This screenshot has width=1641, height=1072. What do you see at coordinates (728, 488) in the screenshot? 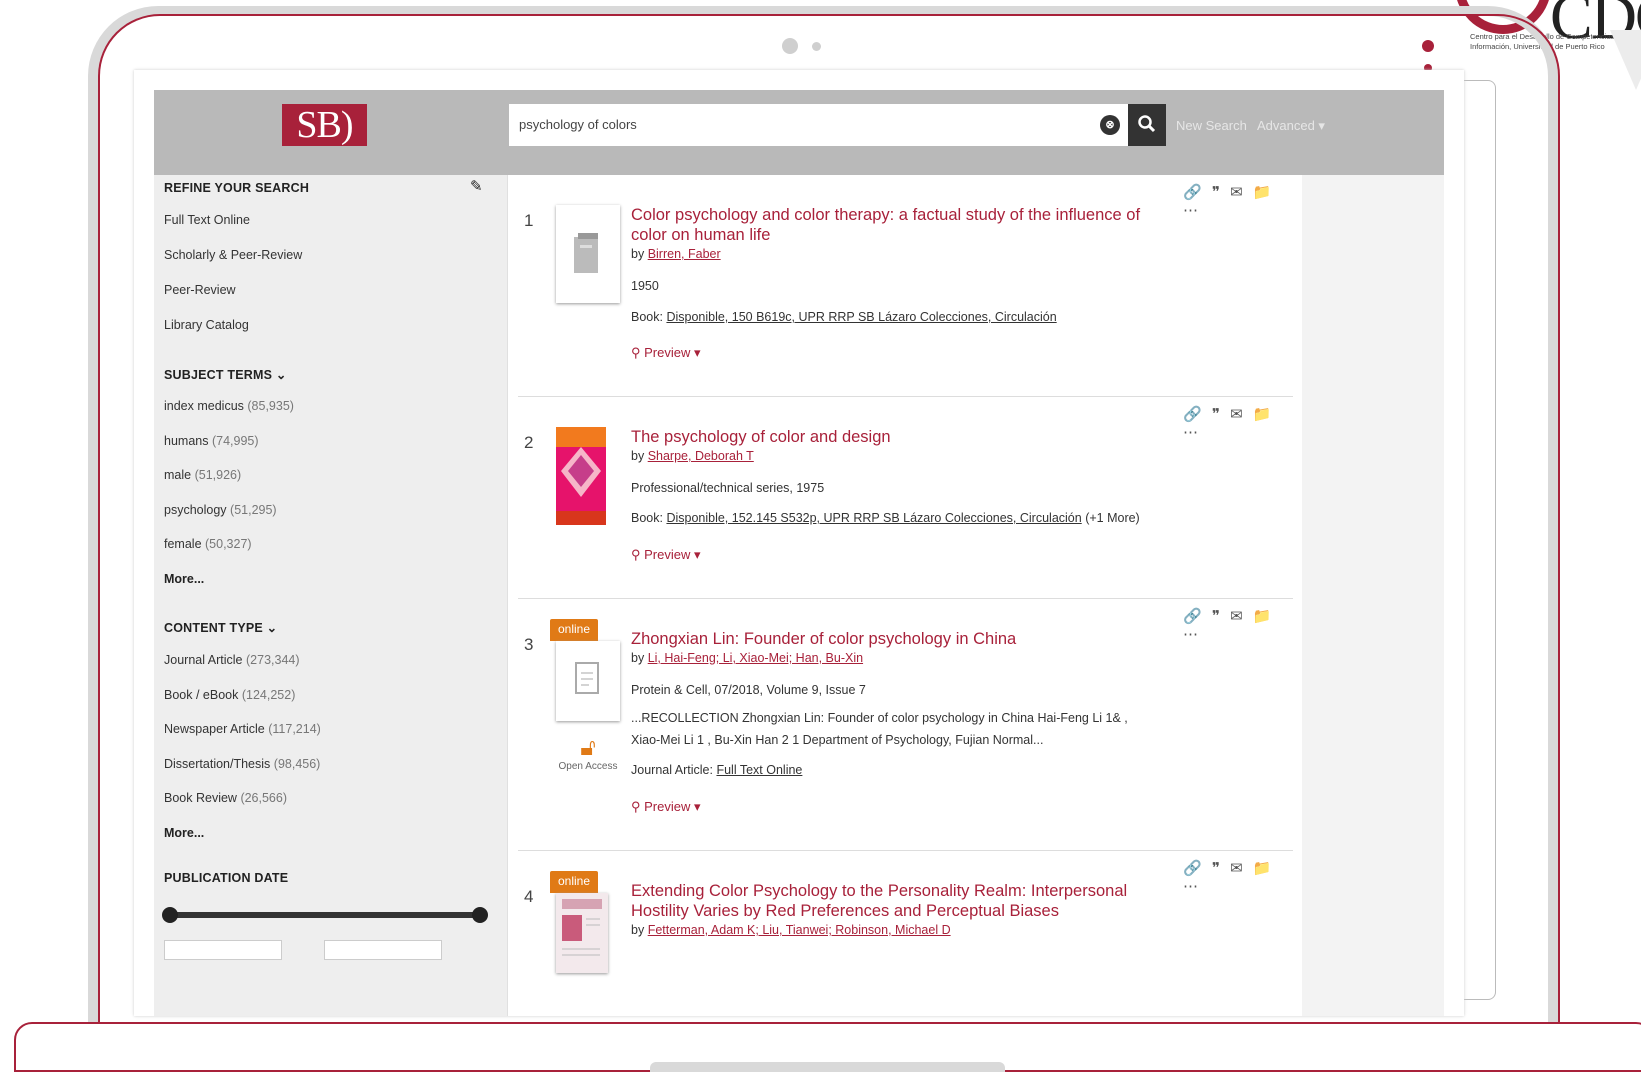
I see `result-series: Professional/technical series, 1975` at bounding box center [728, 488].